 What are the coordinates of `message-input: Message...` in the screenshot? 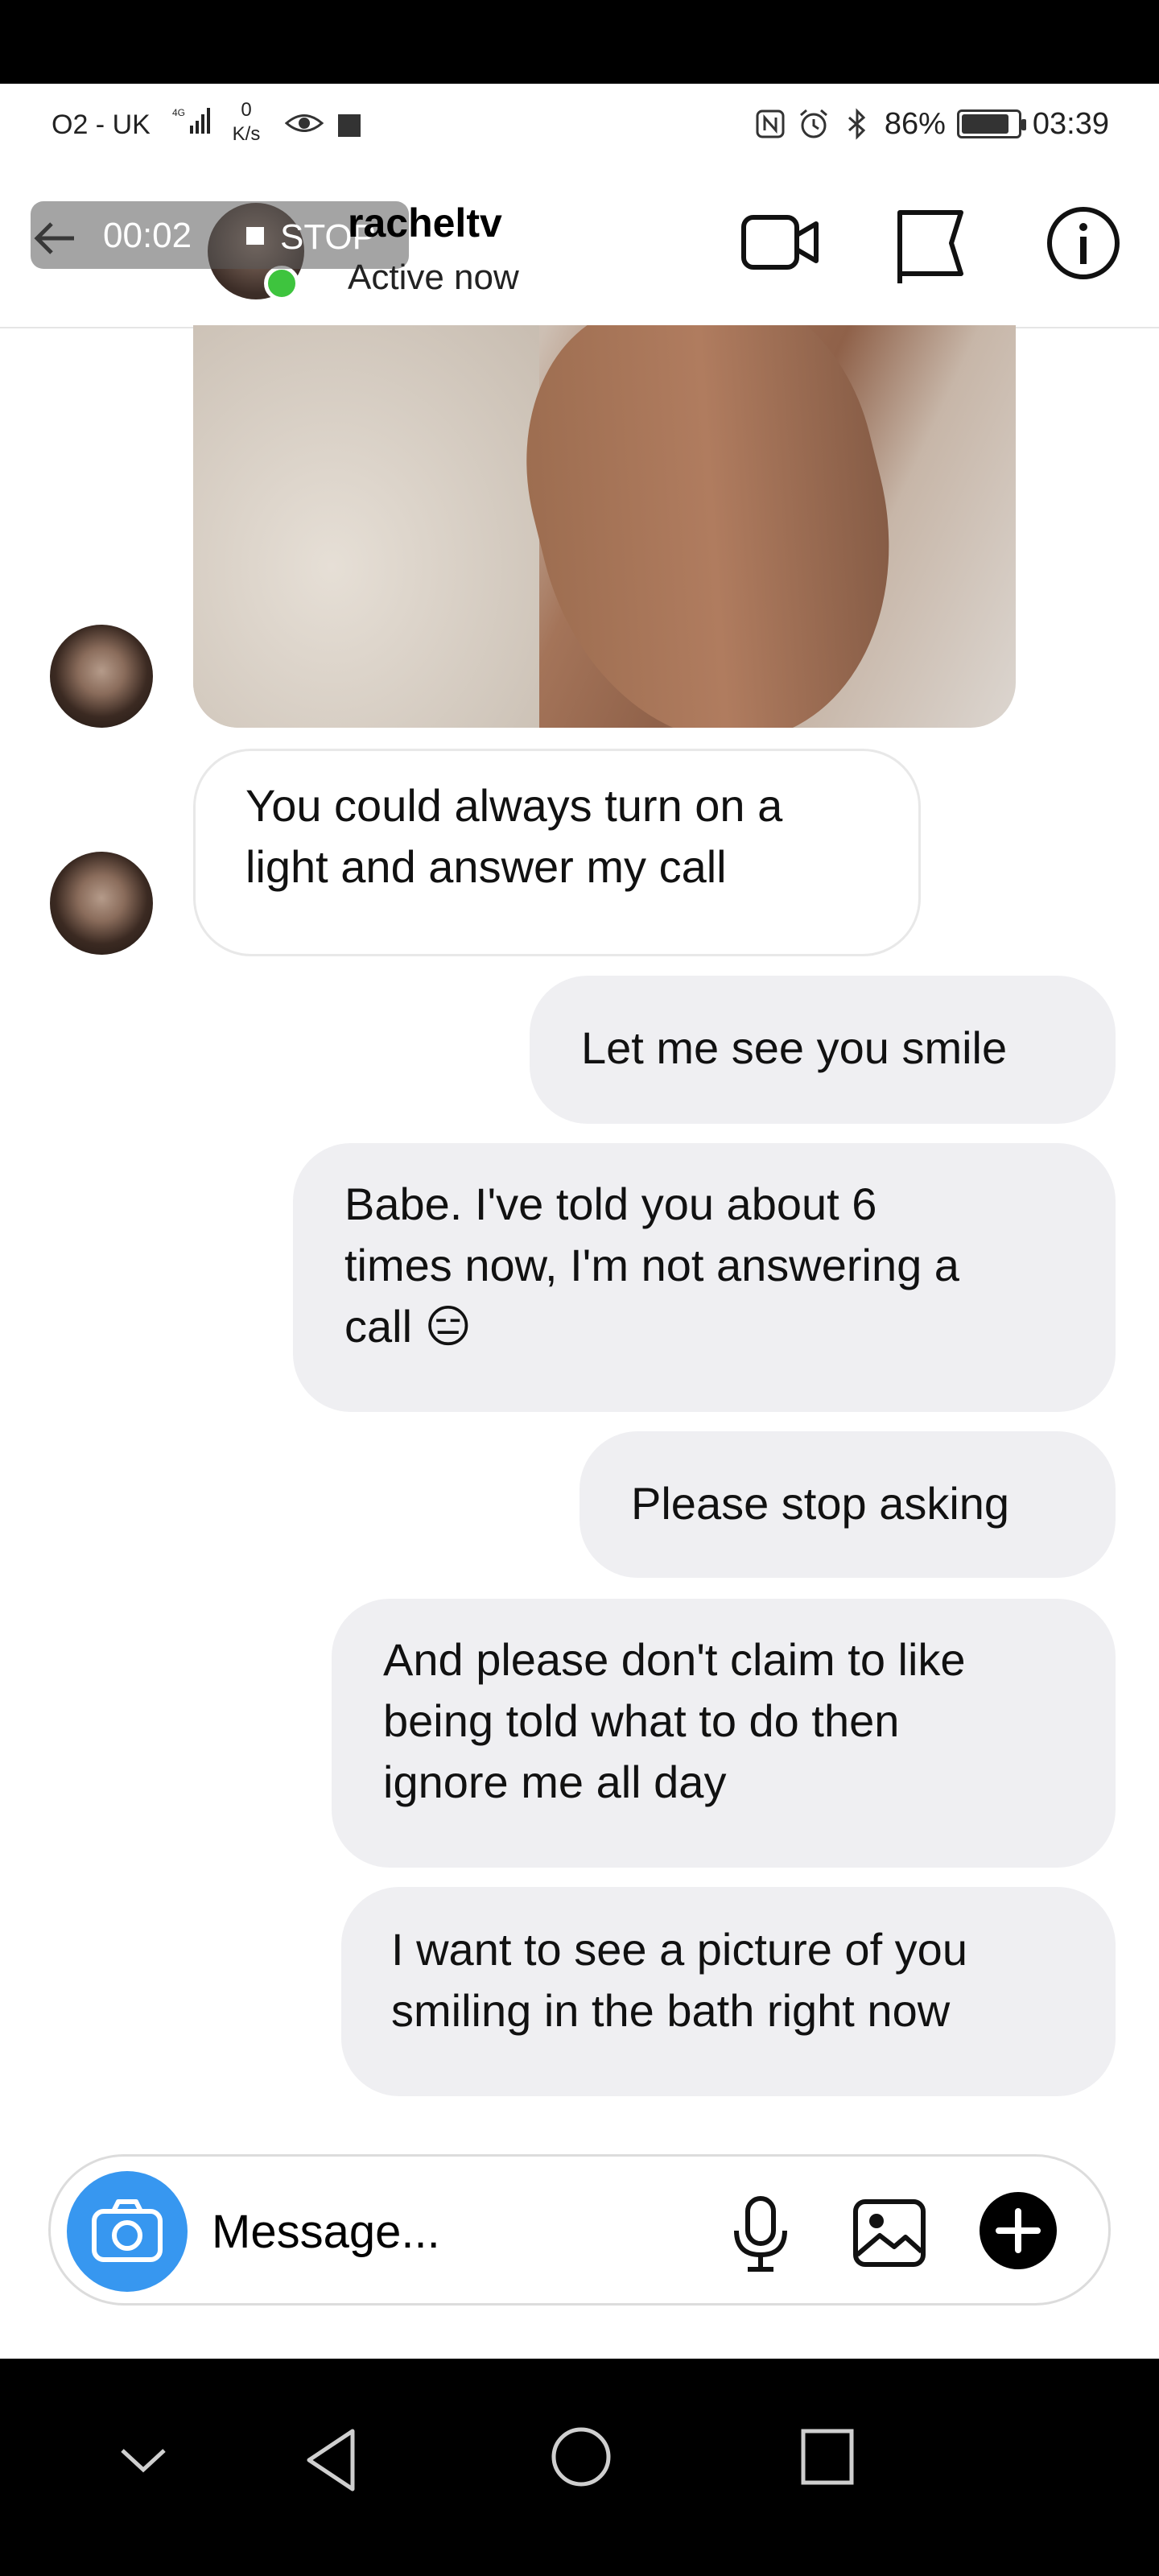 It's located at (326, 2232).